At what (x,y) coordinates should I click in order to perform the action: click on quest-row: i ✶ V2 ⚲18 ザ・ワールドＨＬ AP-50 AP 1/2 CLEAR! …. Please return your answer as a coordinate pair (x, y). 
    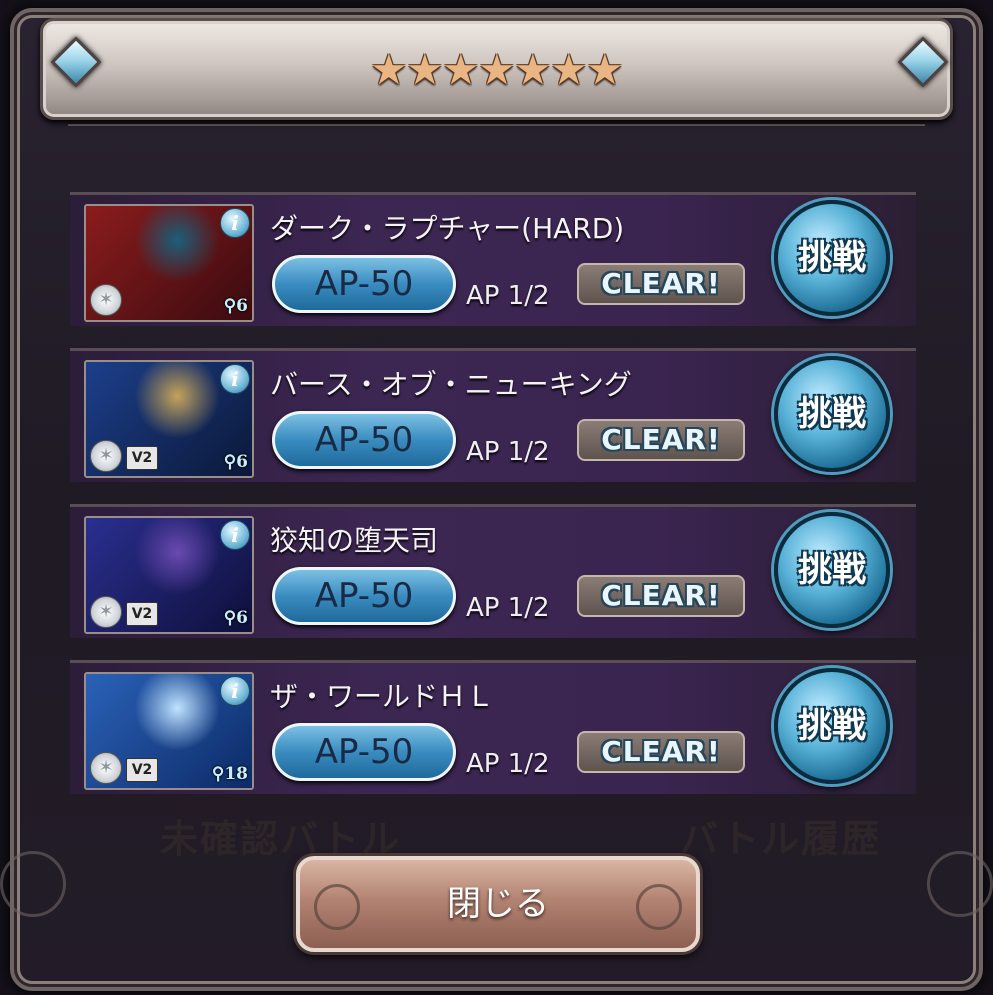
    Looking at the image, I should click on (493, 727).